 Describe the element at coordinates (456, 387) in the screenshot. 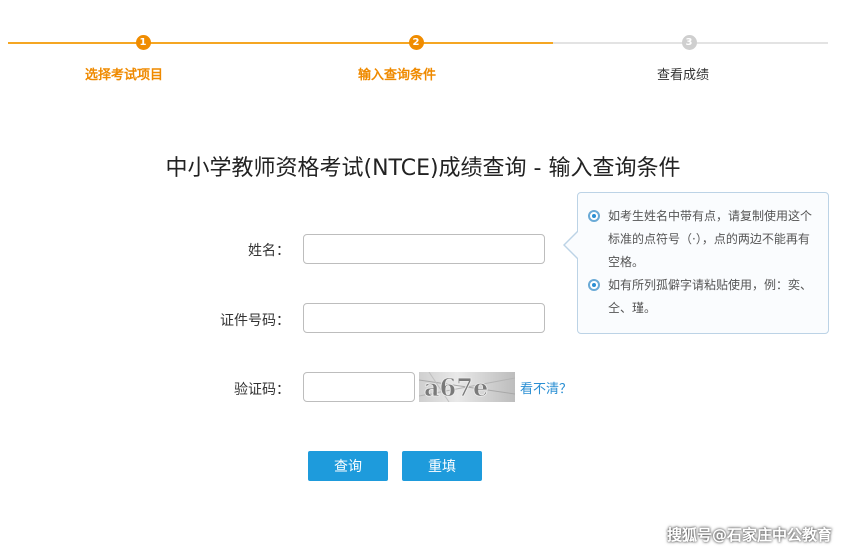

I see `captcha-text: a67e` at that location.